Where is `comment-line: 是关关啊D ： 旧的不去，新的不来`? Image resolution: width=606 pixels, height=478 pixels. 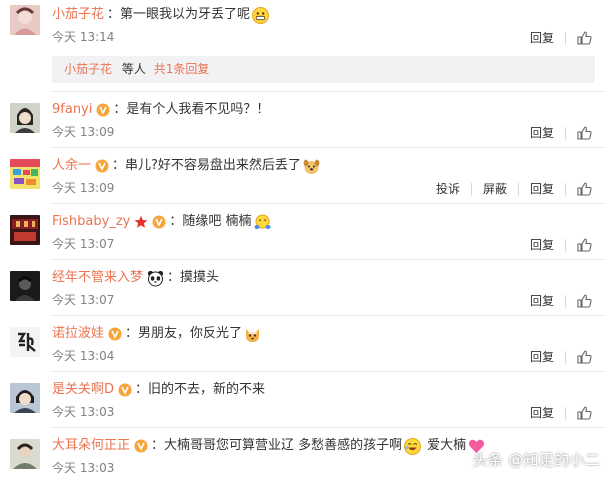
comment-line: 是关关啊D ： 旧的不去，新的不来 is located at coordinates (158, 390).